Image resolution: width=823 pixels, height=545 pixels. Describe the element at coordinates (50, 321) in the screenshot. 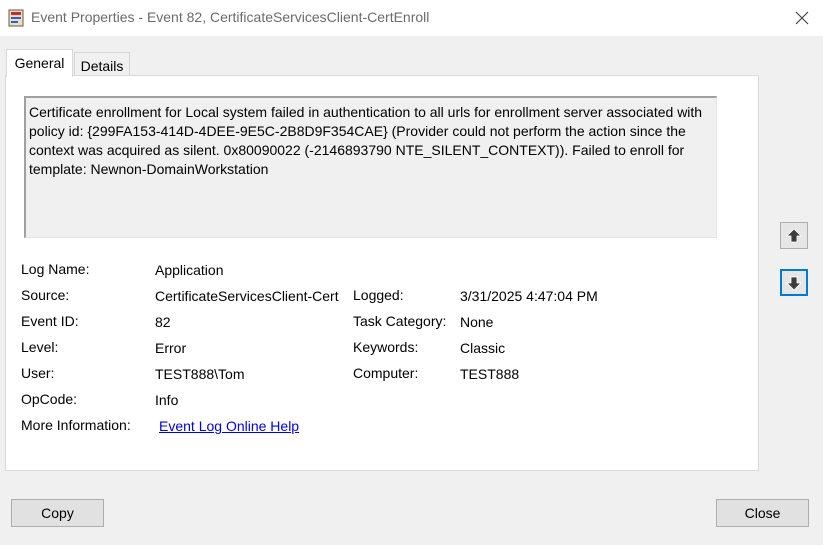

I see `event-id-label: Event ID:` at that location.